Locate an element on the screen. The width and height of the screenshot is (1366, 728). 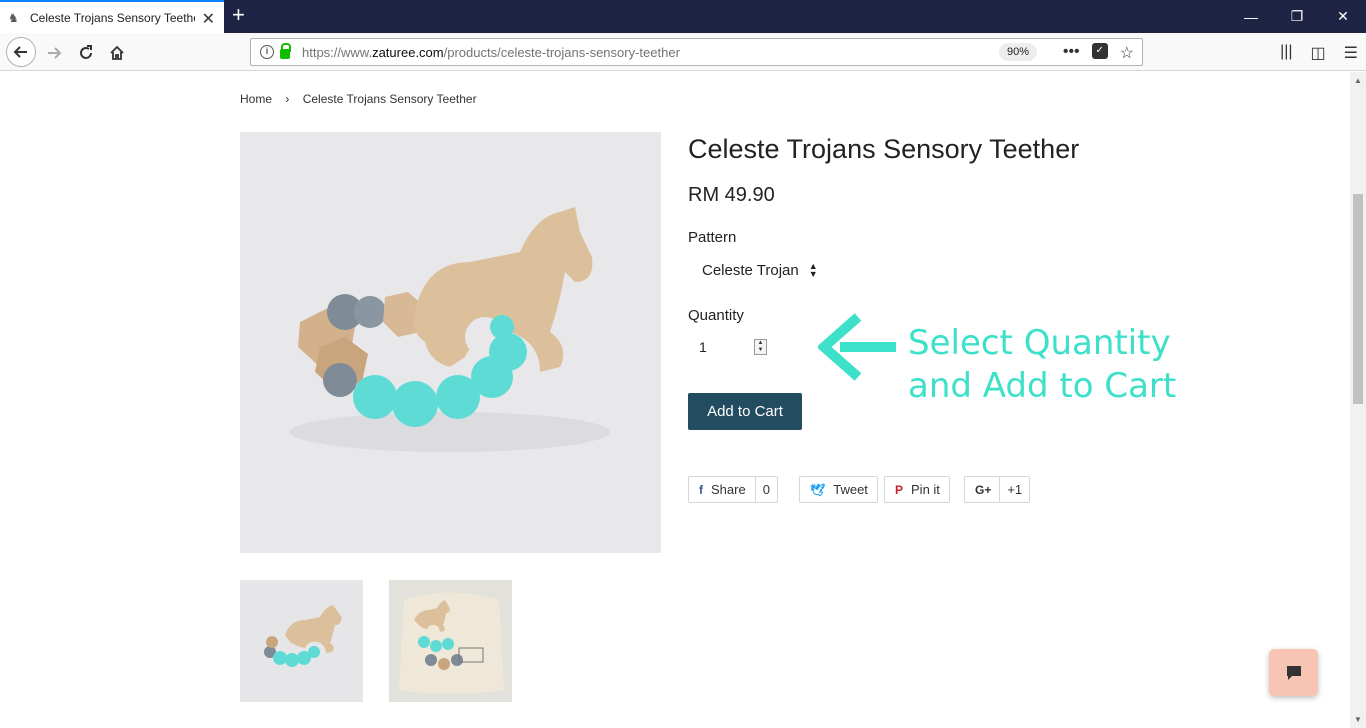
scroll-up-icon: ▲ is located at coordinates (1358, 80).